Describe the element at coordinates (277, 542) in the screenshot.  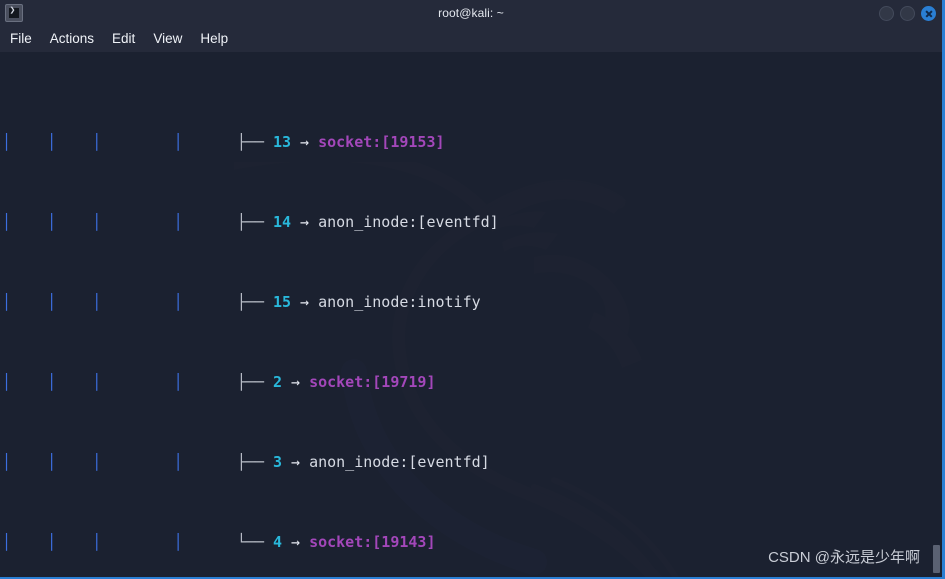
I see `fd-number: 4` at that location.